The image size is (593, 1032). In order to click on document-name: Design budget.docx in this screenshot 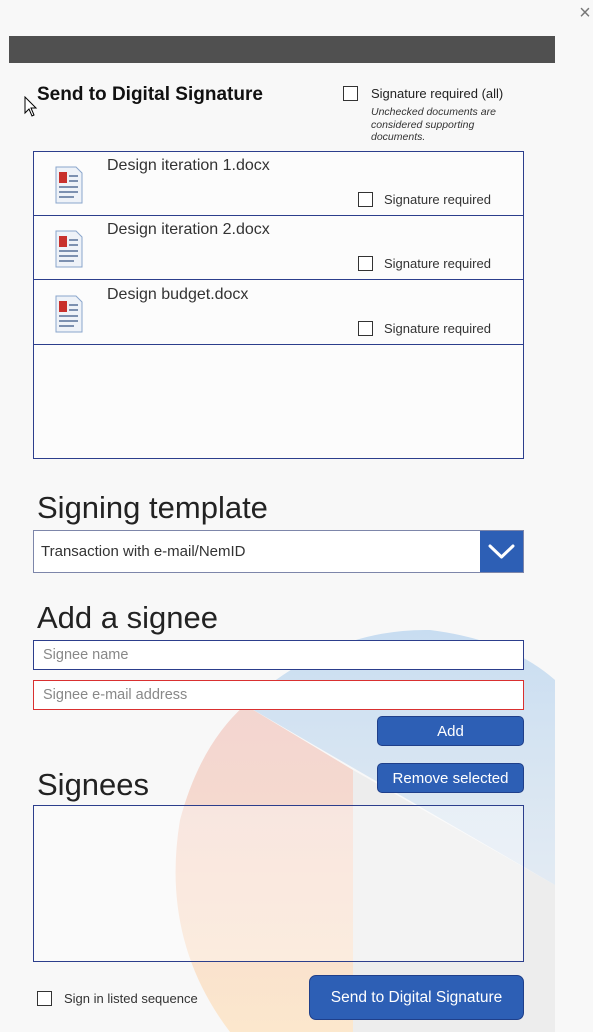, I will do `click(178, 294)`.